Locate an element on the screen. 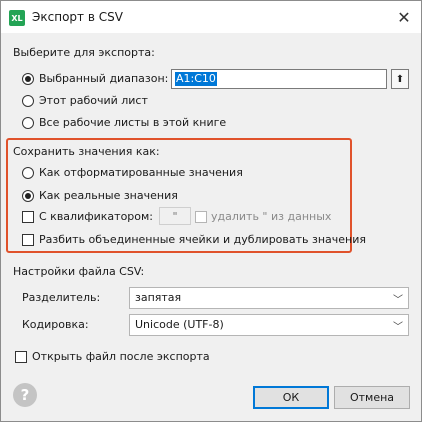 Image resolution: width=422 pixels, height=422 pixels. encoding-label: Кодировка: is located at coordinates (55, 324).